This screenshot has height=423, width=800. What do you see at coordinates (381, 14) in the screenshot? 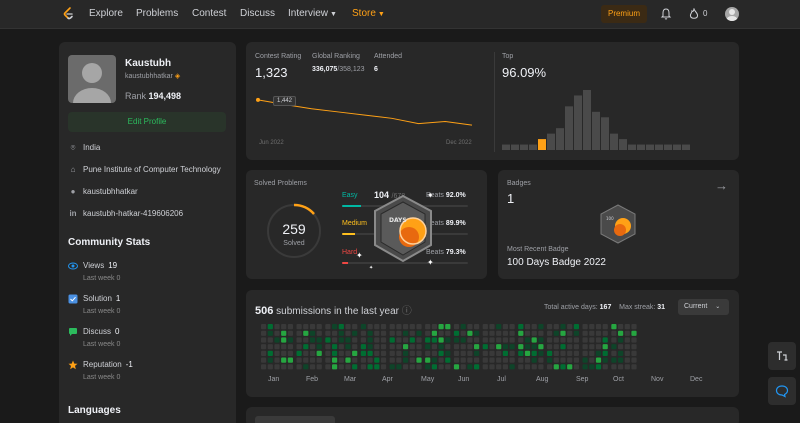
I see `chevron-down-icon: ▼` at bounding box center [381, 14].